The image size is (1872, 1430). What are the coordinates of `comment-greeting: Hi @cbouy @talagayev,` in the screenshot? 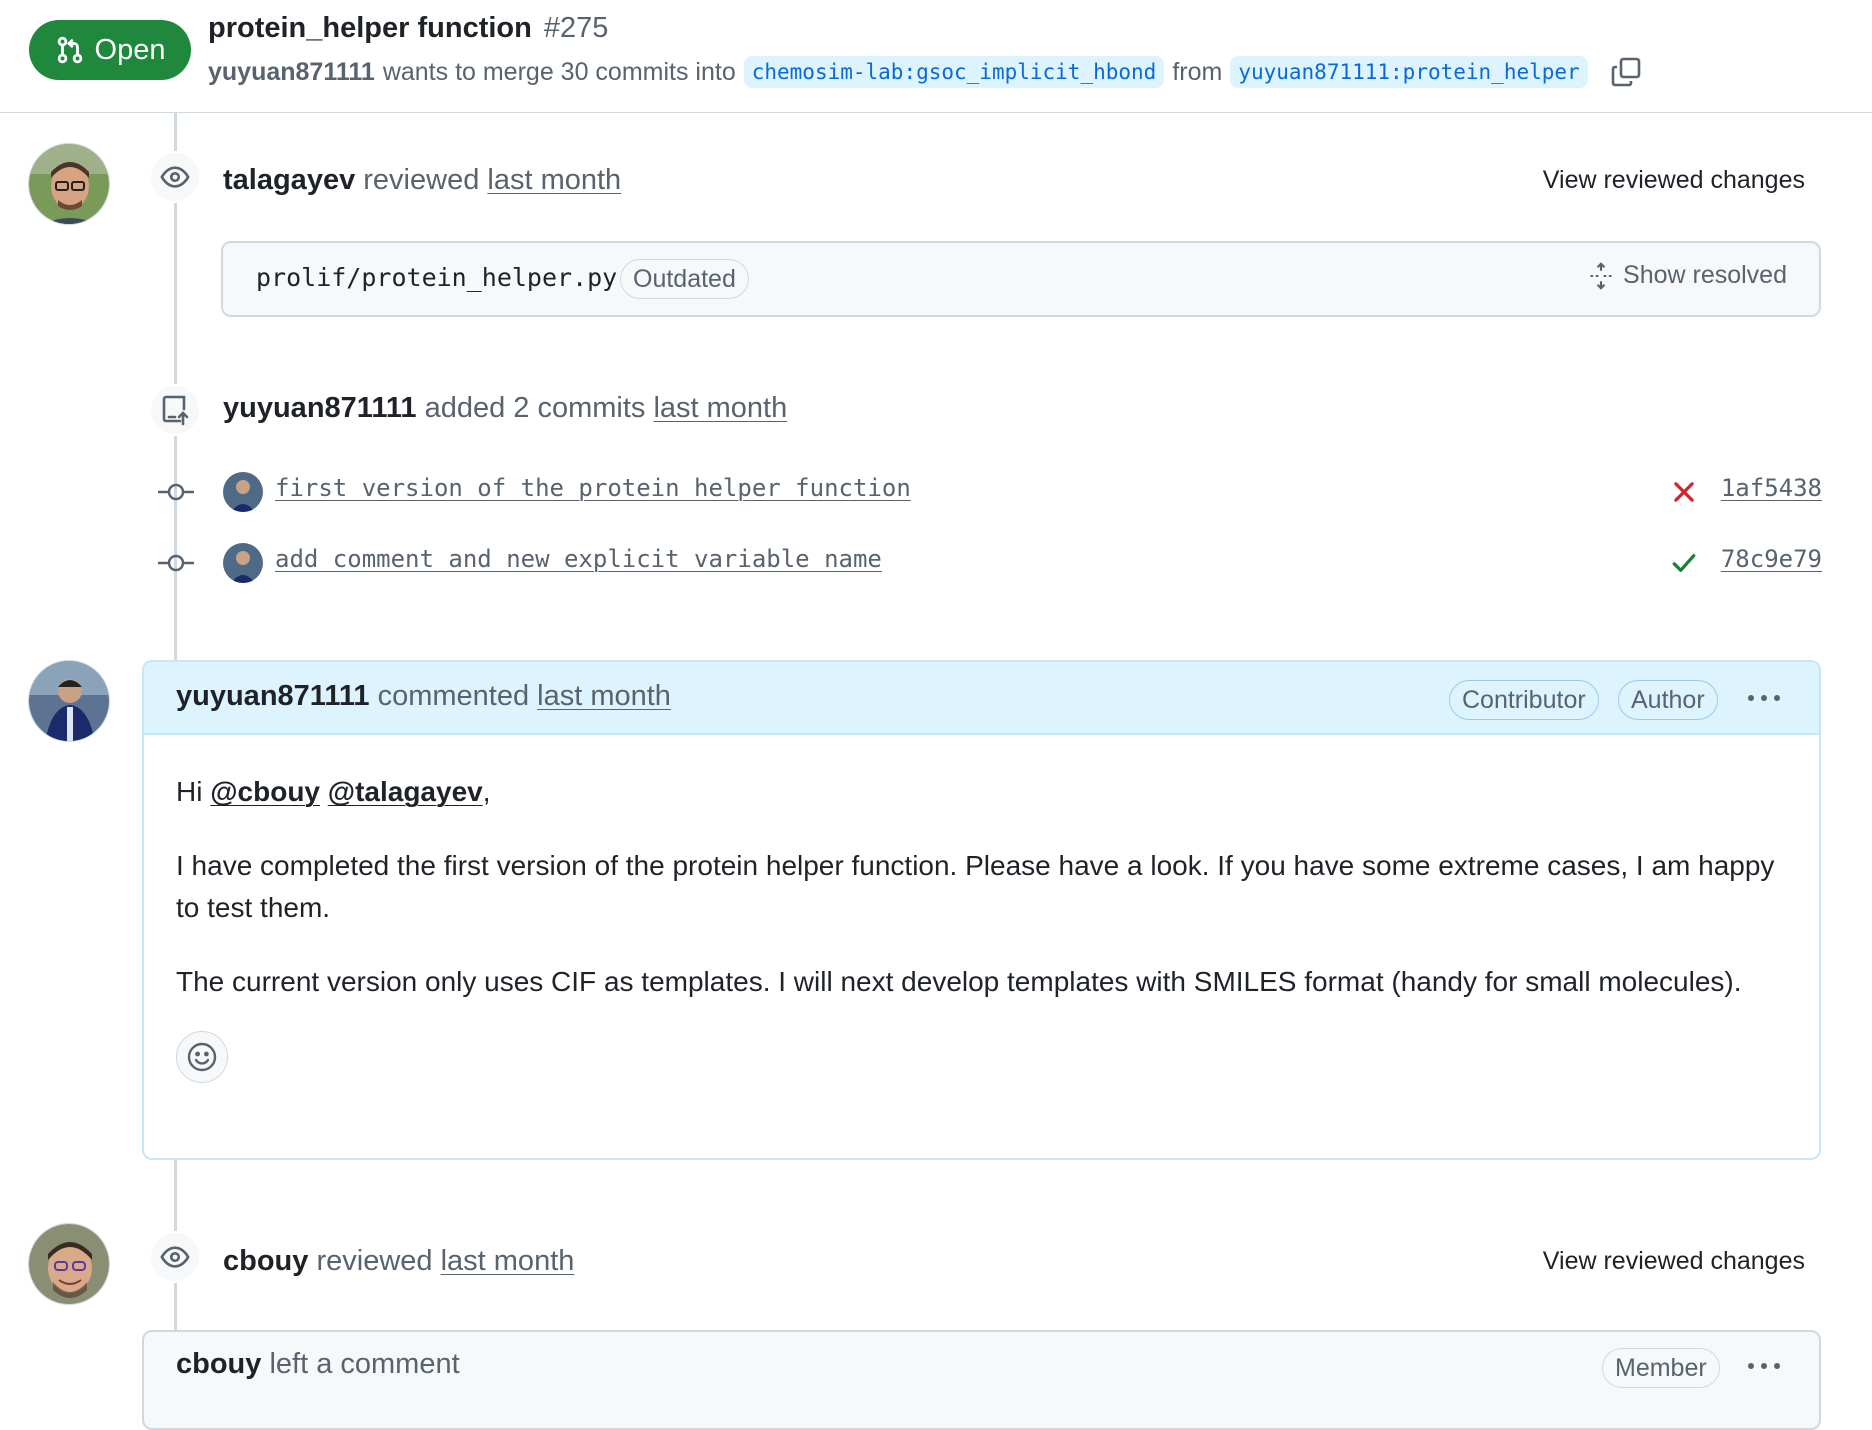 It's located at (981, 792).